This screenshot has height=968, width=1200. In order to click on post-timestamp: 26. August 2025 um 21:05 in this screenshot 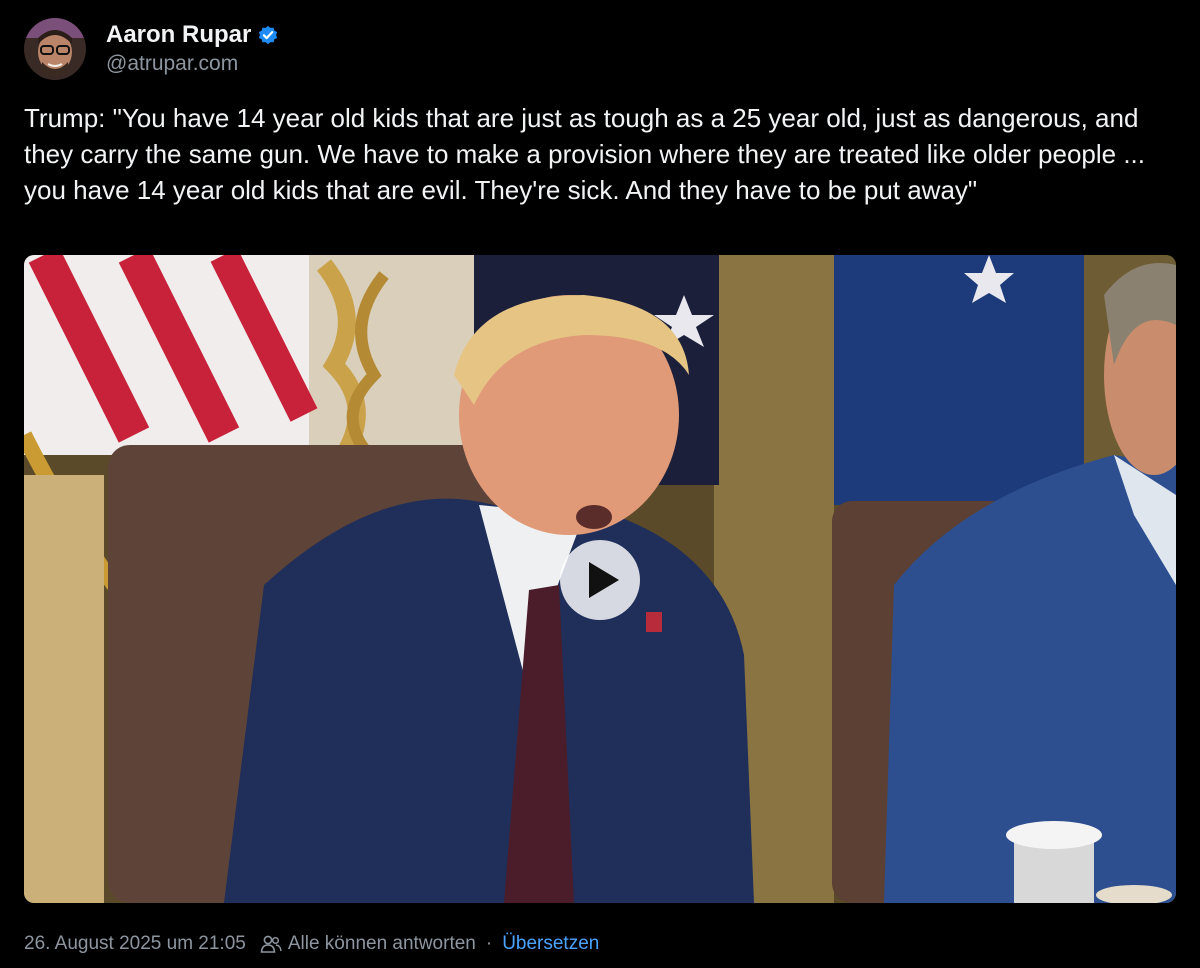, I will do `click(135, 944)`.